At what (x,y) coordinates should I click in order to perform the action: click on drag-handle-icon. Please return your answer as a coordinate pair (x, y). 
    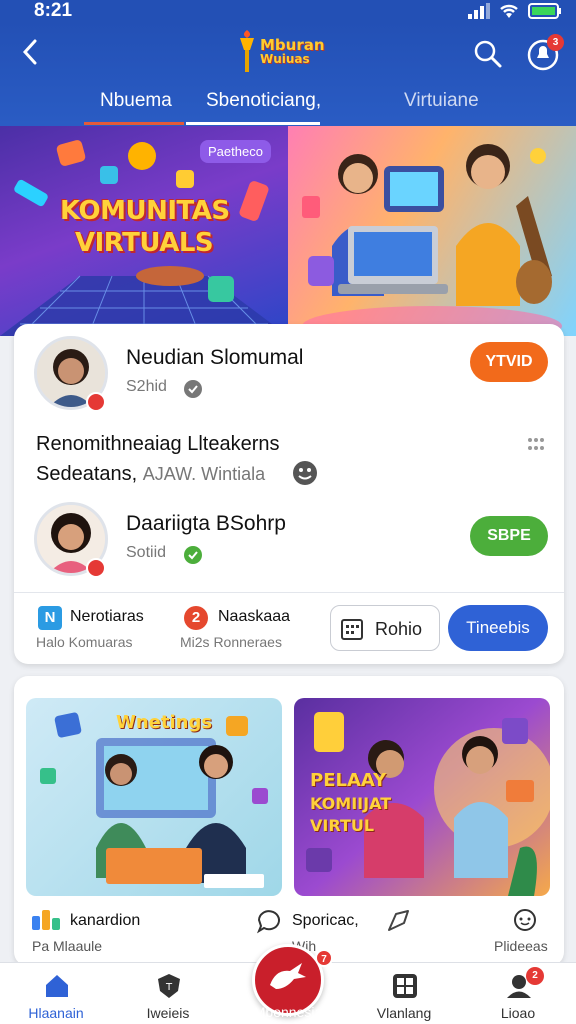
    Looking at the image, I should click on (536, 444).